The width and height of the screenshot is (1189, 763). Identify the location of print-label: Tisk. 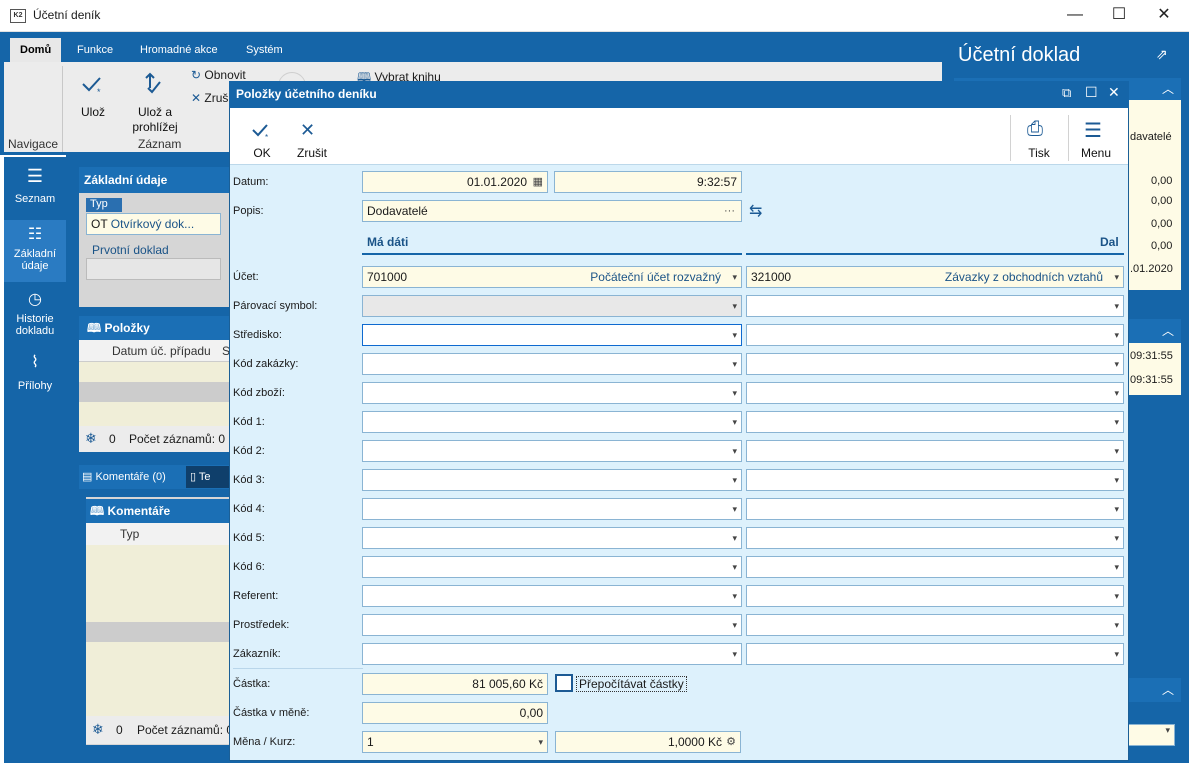
(1039, 153).